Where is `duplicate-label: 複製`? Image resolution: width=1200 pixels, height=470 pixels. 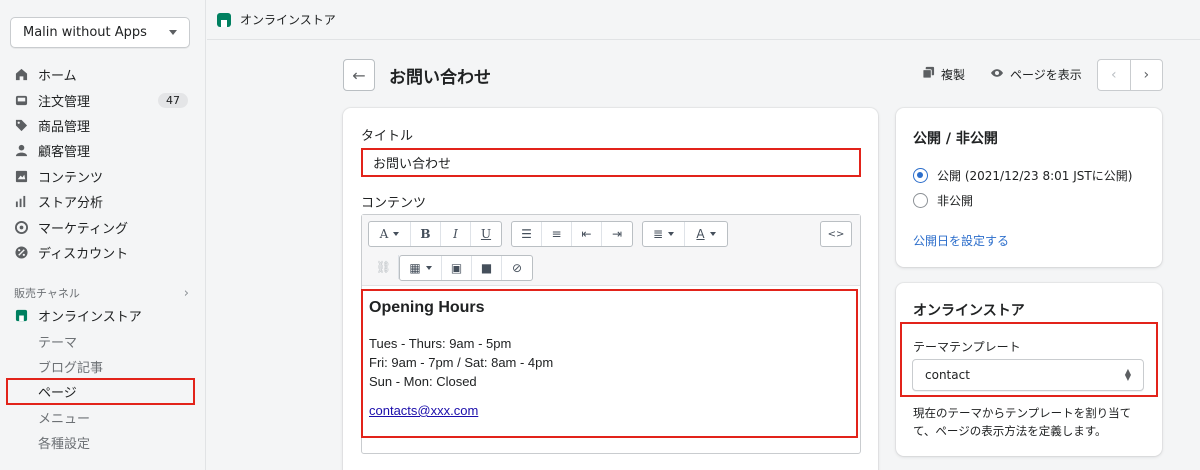 duplicate-label: 複製 is located at coordinates (953, 75).